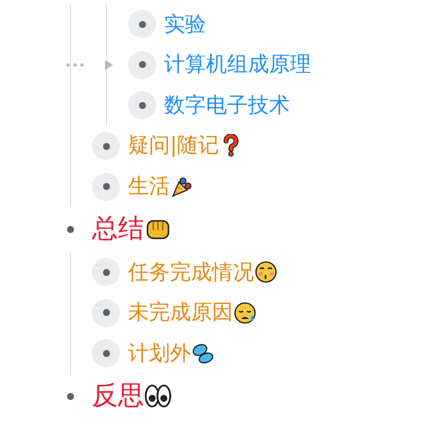 This screenshot has width=430, height=430. What do you see at coordinates (266, 272) in the screenshot?
I see `kissing-face-icon` at bounding box center [266, 272].